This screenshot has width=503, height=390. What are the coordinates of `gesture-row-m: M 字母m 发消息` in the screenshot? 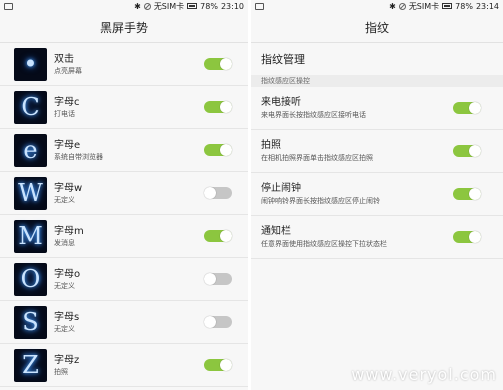 It's located at (124, 236).